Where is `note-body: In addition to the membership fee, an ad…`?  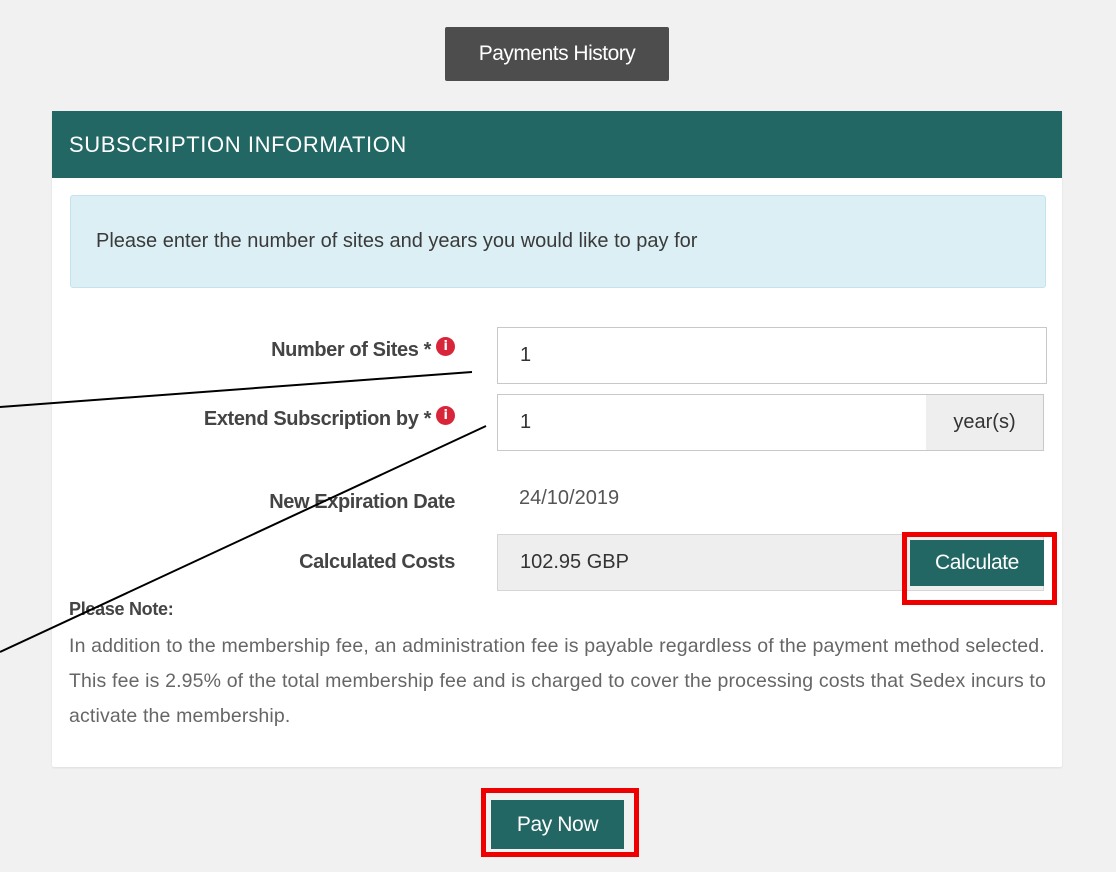 note-body: In addition to the membership fee, an ad… is located at coordinates (557, 681).